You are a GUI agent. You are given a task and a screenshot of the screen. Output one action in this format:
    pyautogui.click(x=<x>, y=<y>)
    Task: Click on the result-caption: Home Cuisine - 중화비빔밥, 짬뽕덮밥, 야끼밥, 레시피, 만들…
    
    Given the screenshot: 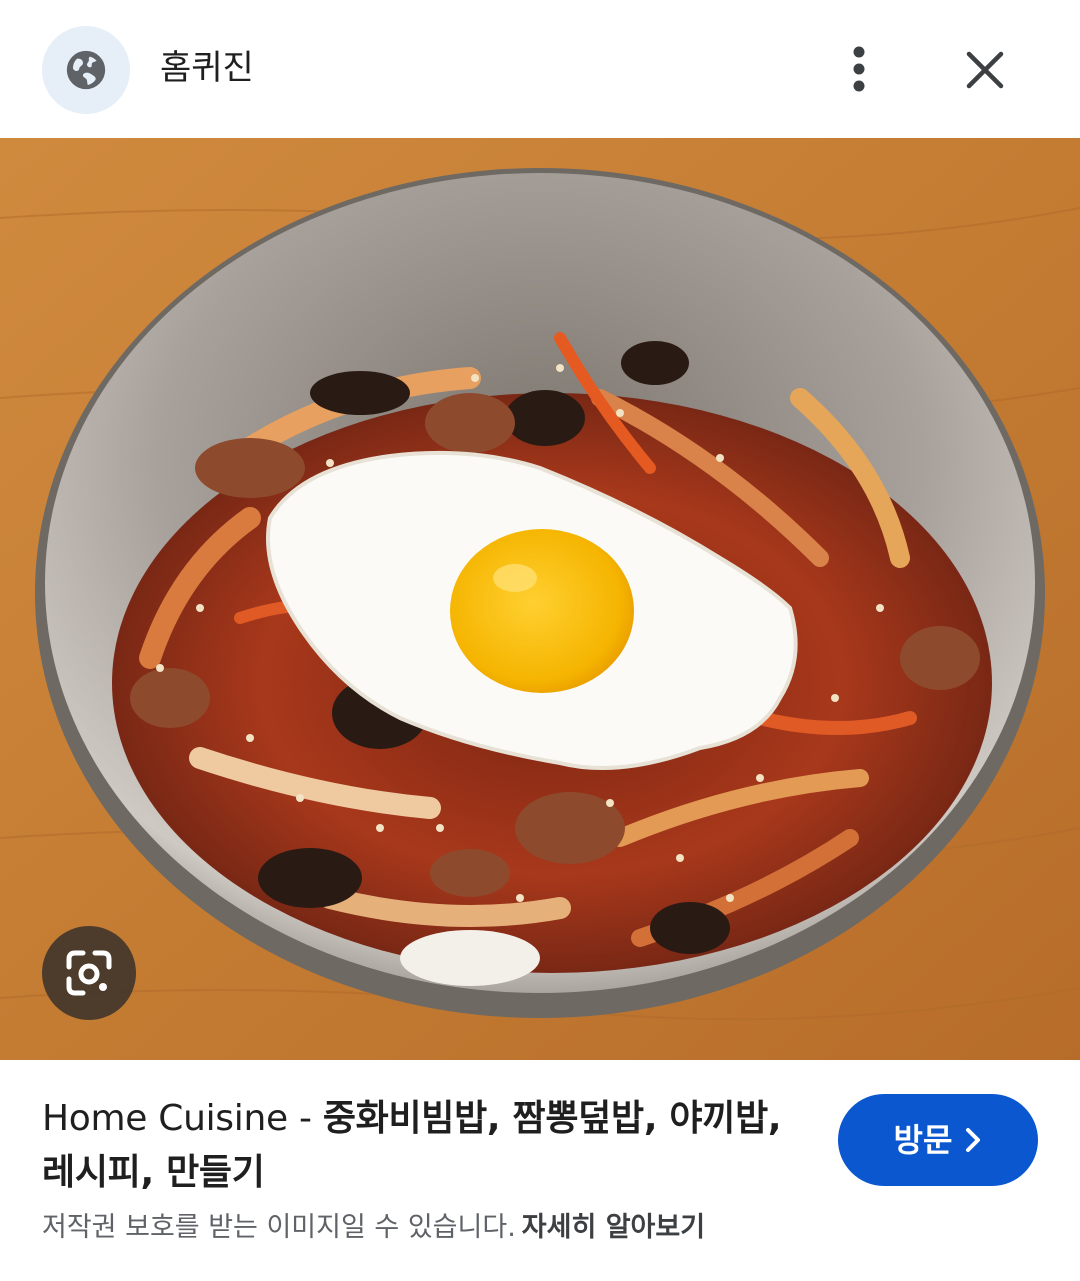 What is the action you would take?
    pyautogui.click(x=422, y=1146)
    